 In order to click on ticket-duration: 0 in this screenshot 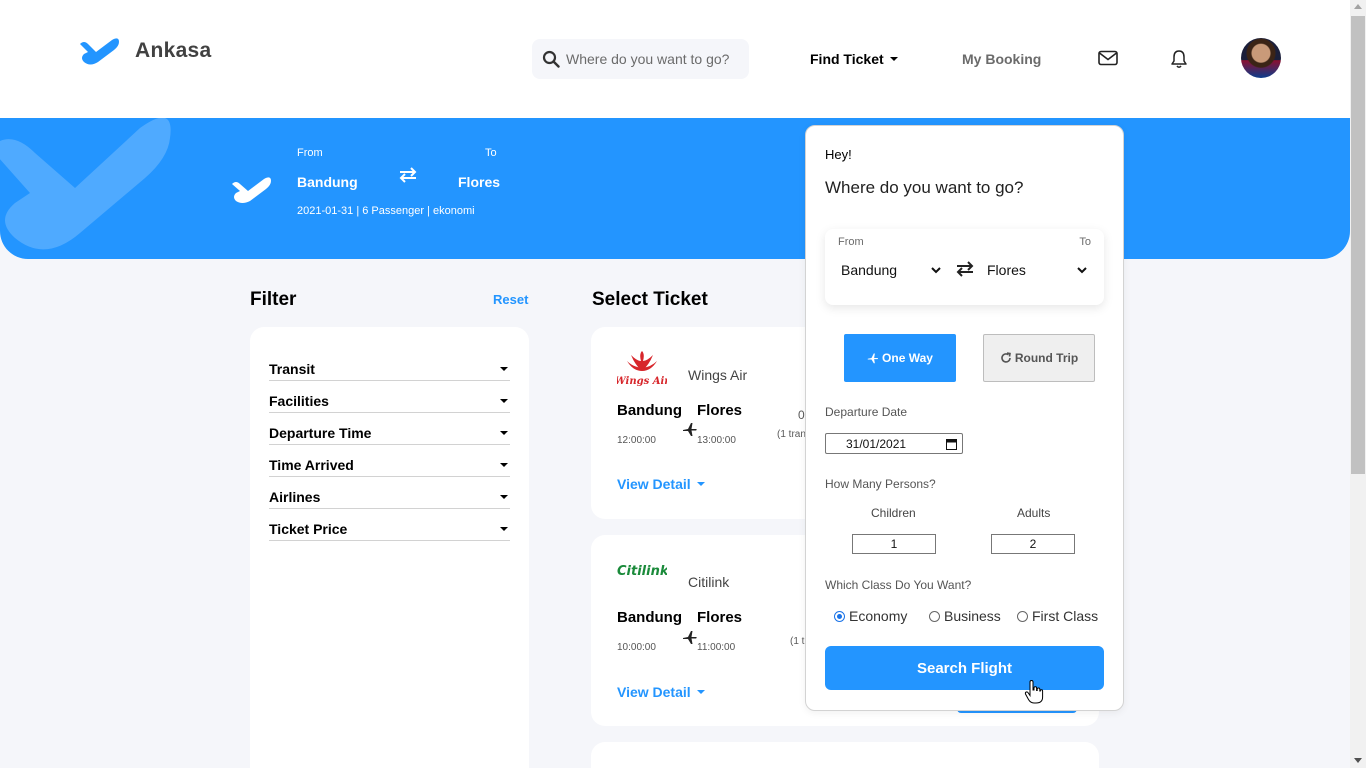, I will do `click(801, 415)`.